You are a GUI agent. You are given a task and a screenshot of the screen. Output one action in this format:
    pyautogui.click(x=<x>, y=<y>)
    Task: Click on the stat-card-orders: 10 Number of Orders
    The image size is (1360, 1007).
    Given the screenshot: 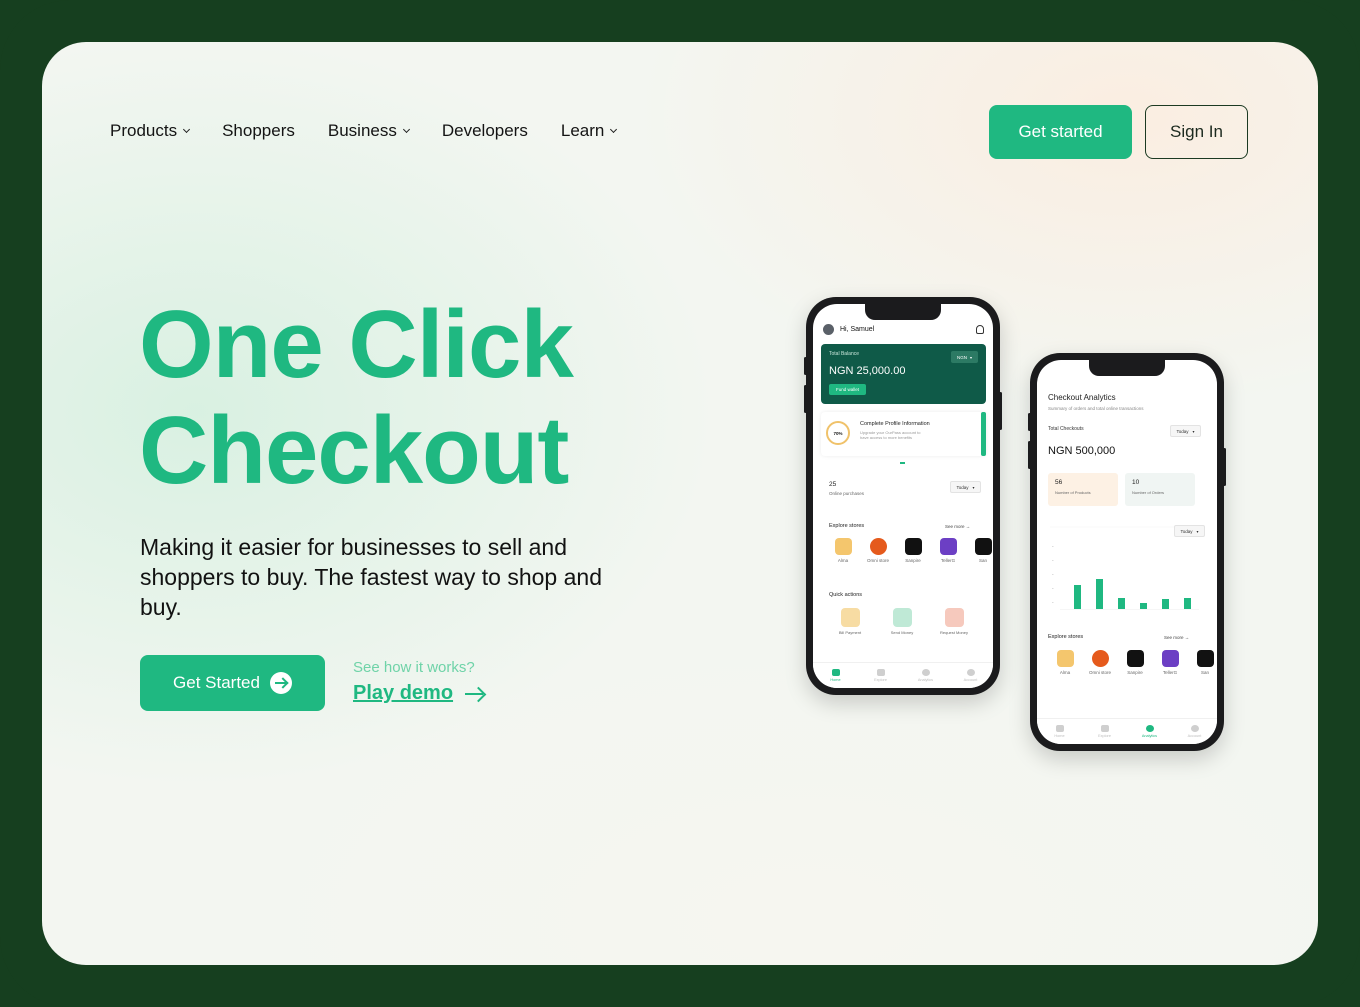 What is the action you would take?
    pyautogui.click(x=1160, y=489)
    